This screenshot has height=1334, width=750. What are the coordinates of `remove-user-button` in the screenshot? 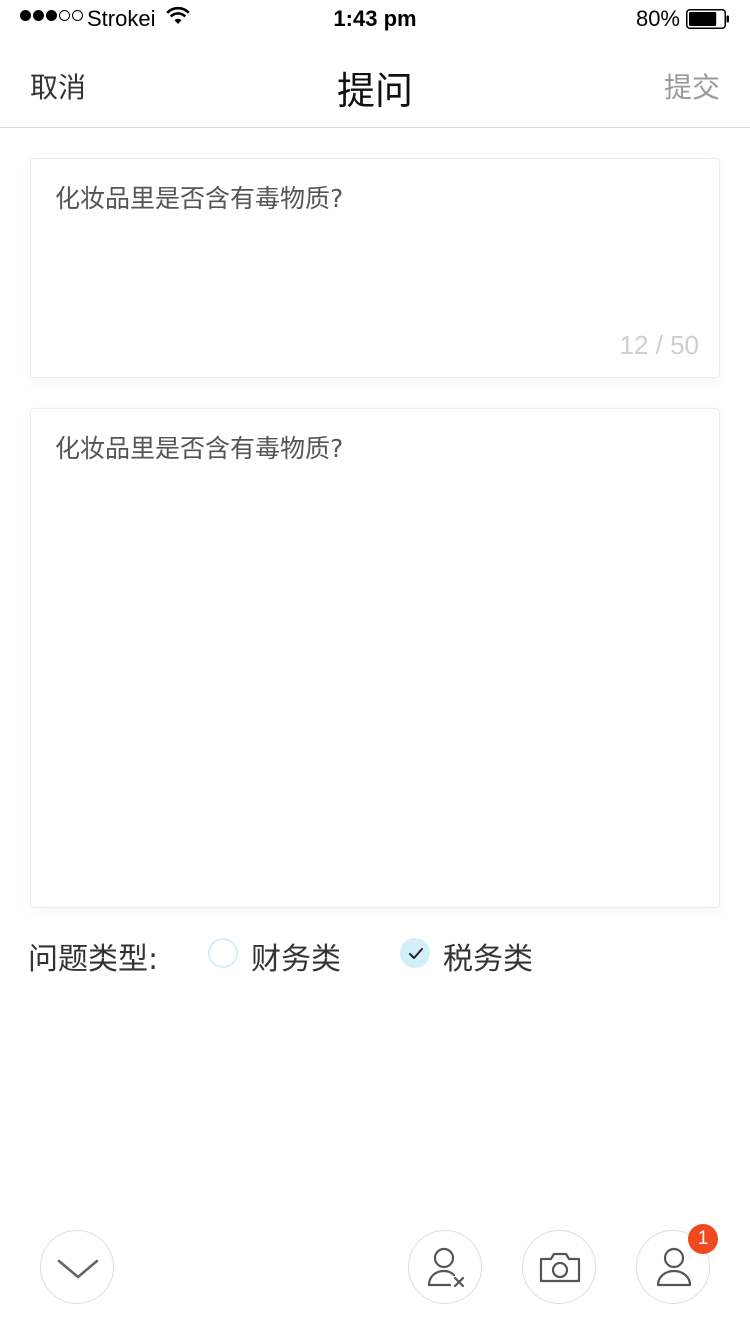 It's located at (445, 1267).